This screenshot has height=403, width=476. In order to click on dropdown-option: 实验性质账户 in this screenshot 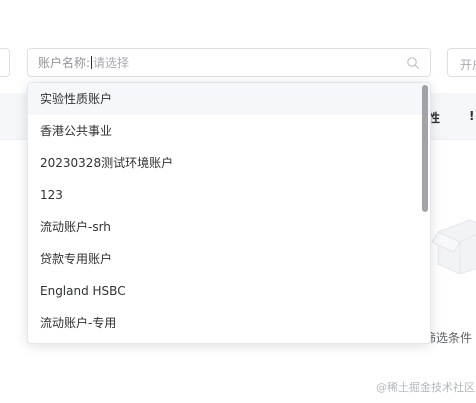, I will do `click(229, 99)`.